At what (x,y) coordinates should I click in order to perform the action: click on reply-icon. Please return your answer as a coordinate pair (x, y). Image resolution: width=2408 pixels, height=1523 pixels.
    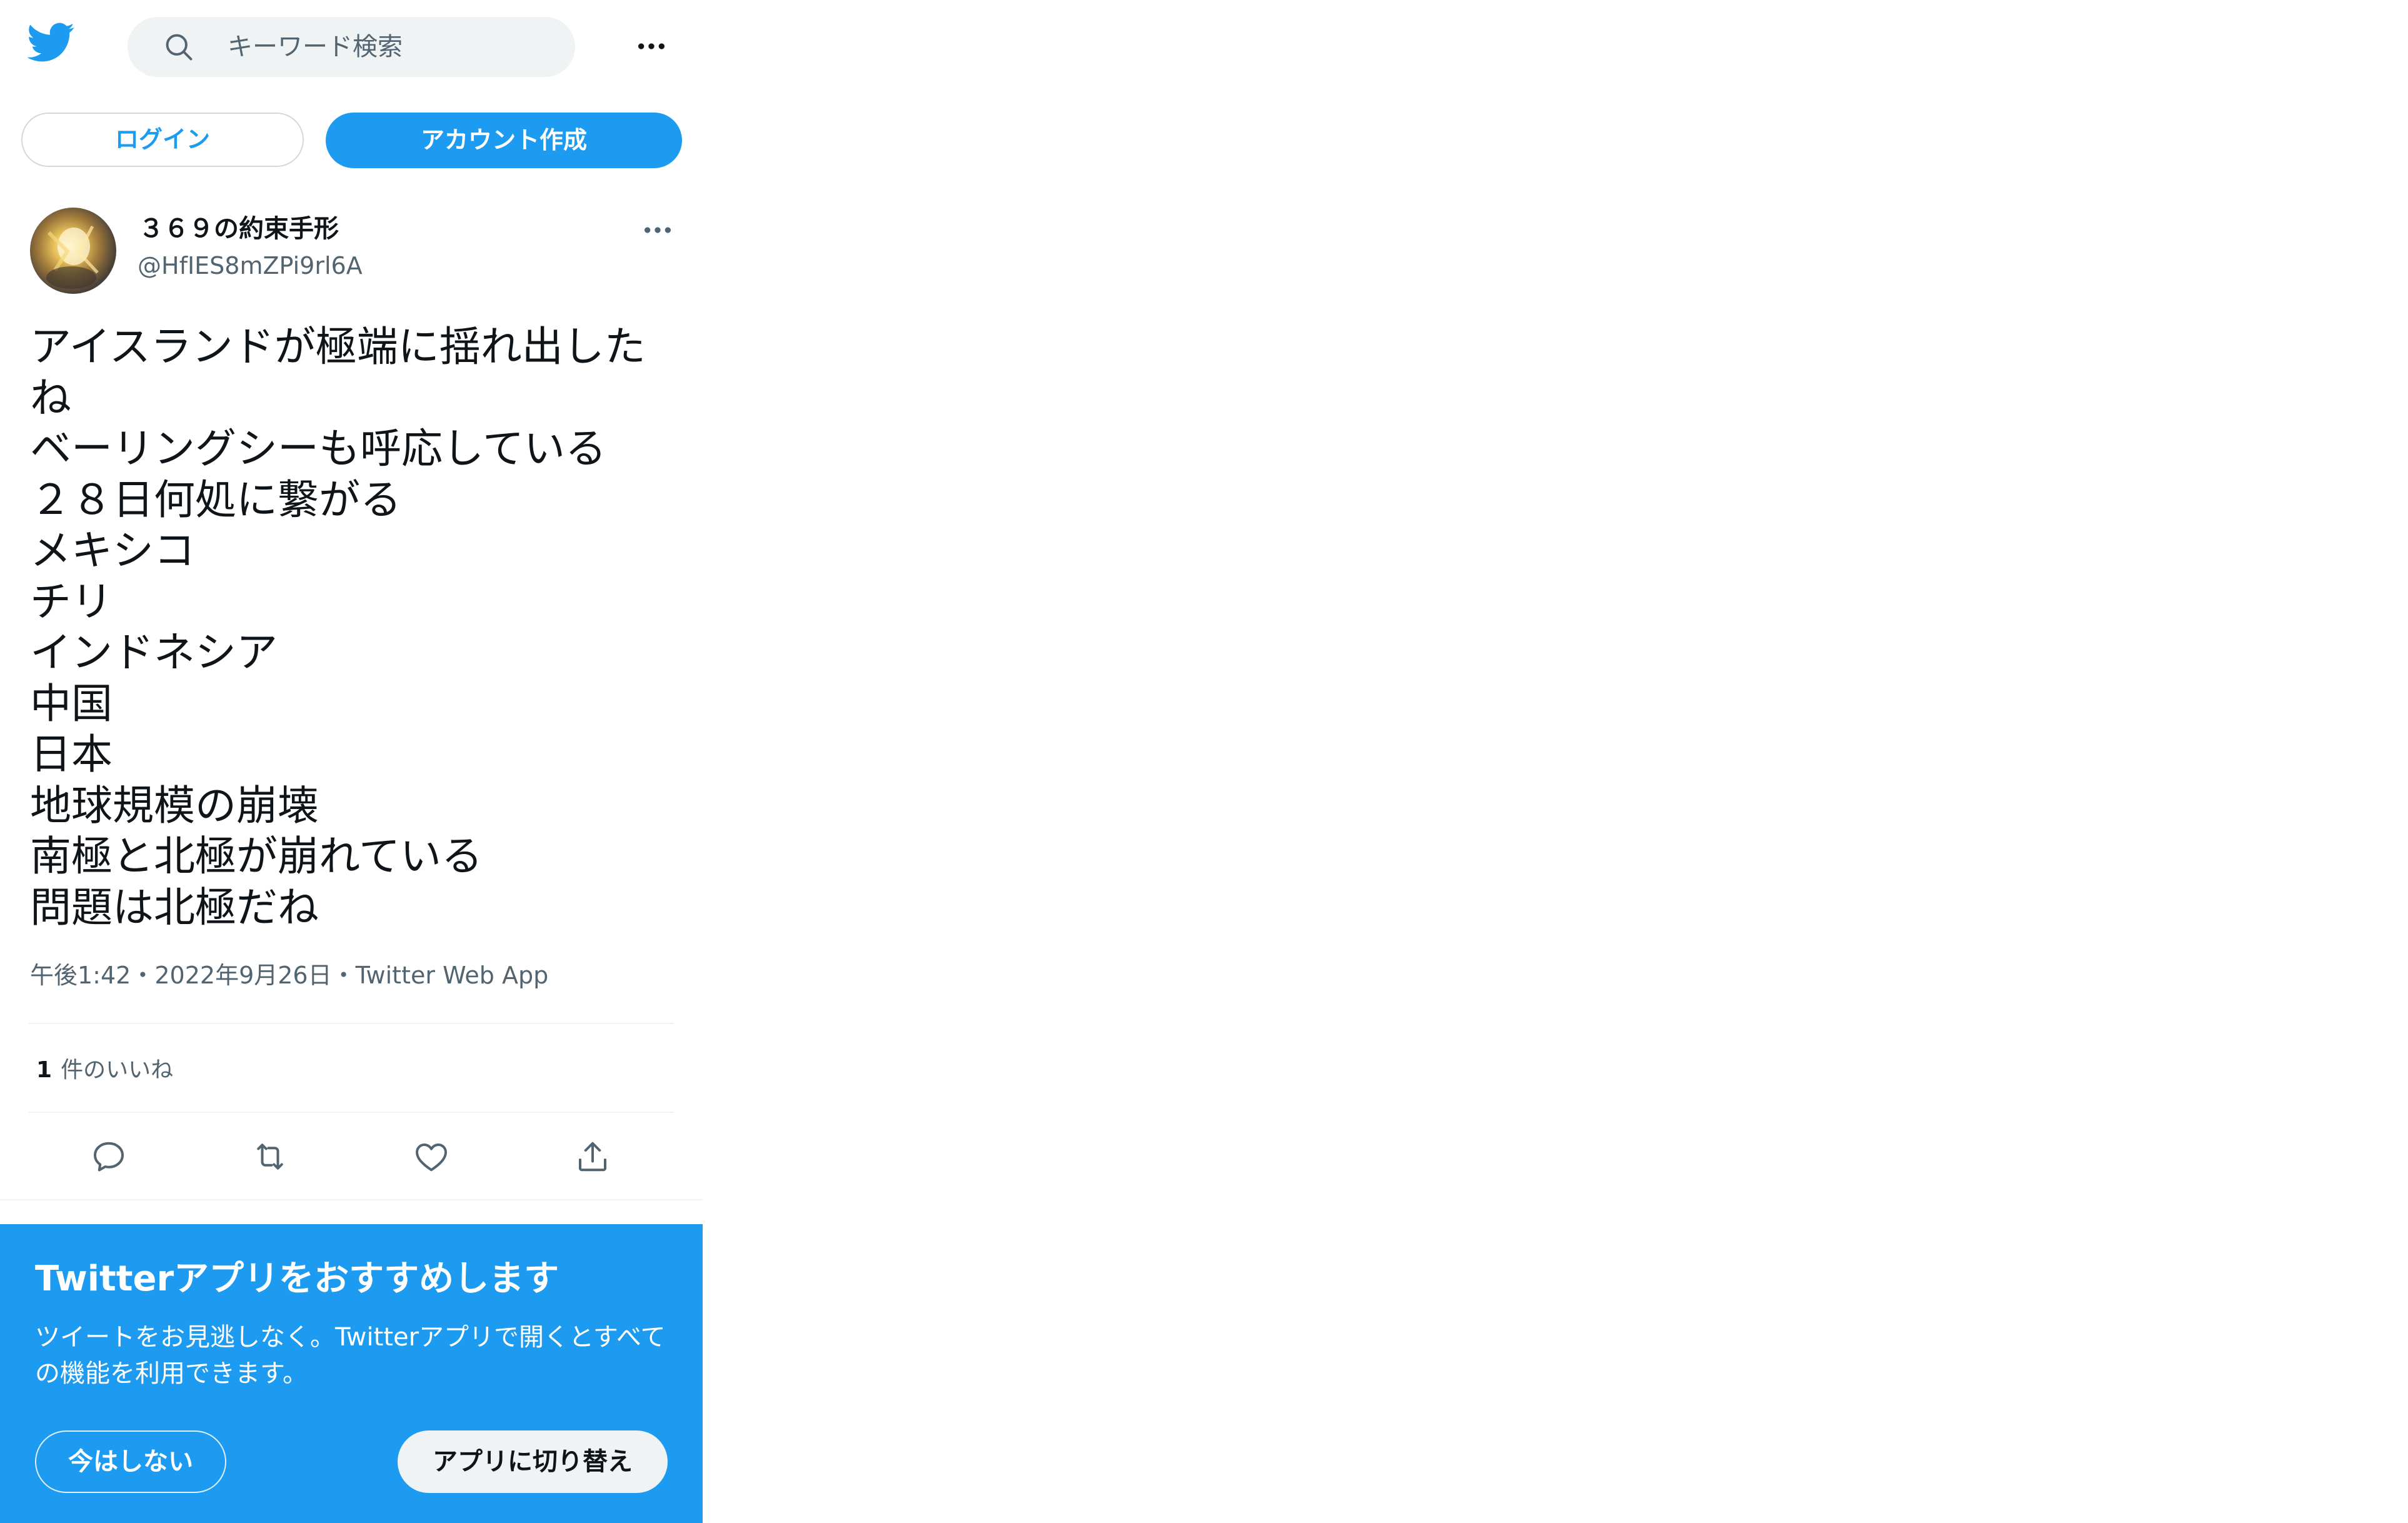
    Looking at the image, I should click on (109, 1156).